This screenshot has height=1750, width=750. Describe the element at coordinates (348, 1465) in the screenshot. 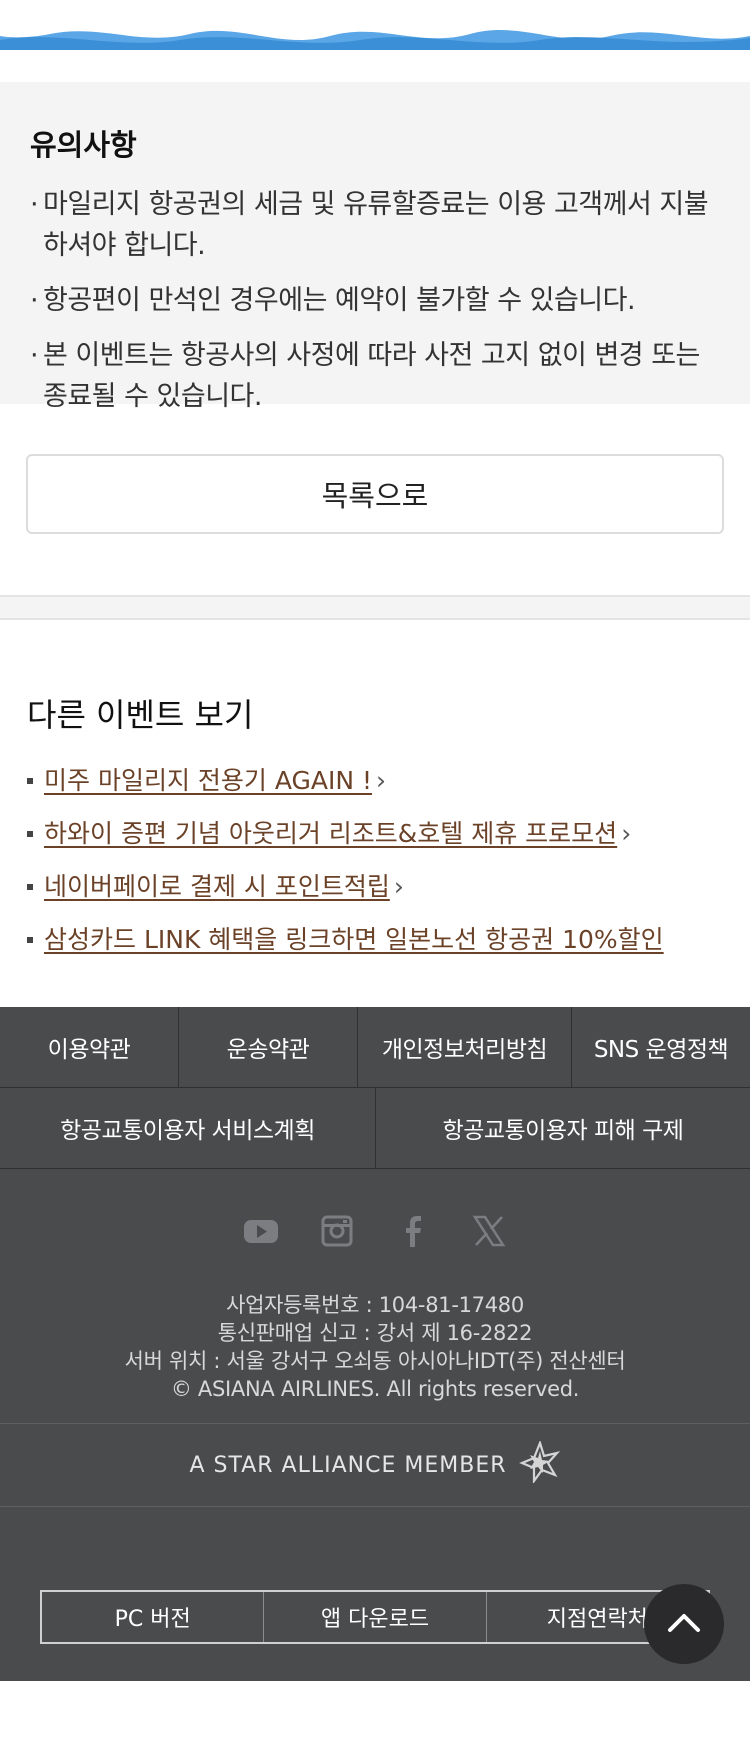

I see `star-alliance-label: A STAR ALLIANCE MEMBER` at that location.